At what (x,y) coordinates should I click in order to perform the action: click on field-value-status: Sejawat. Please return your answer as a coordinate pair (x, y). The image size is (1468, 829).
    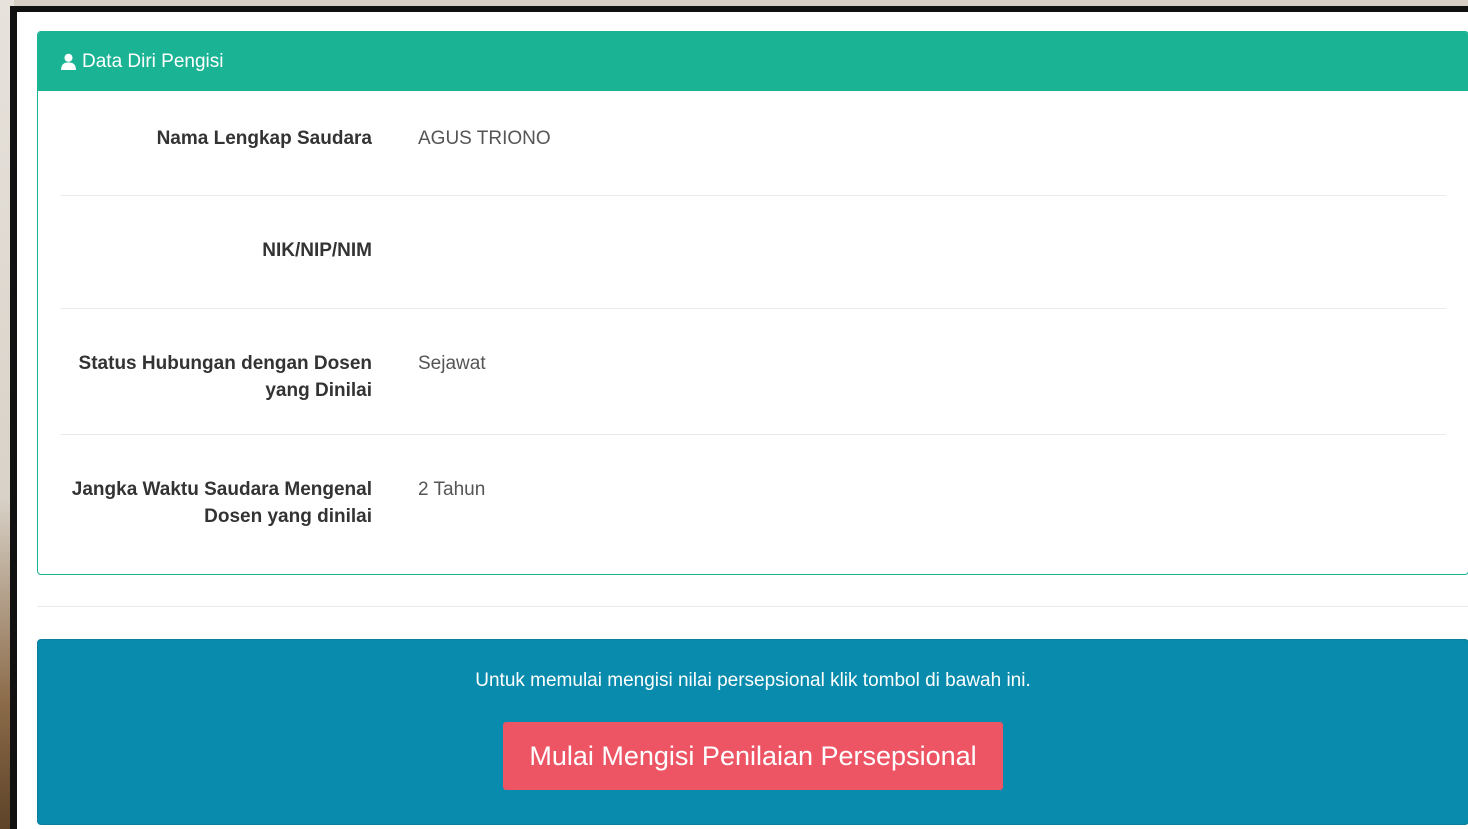
    Looking at the image, I should click on (452, 363).